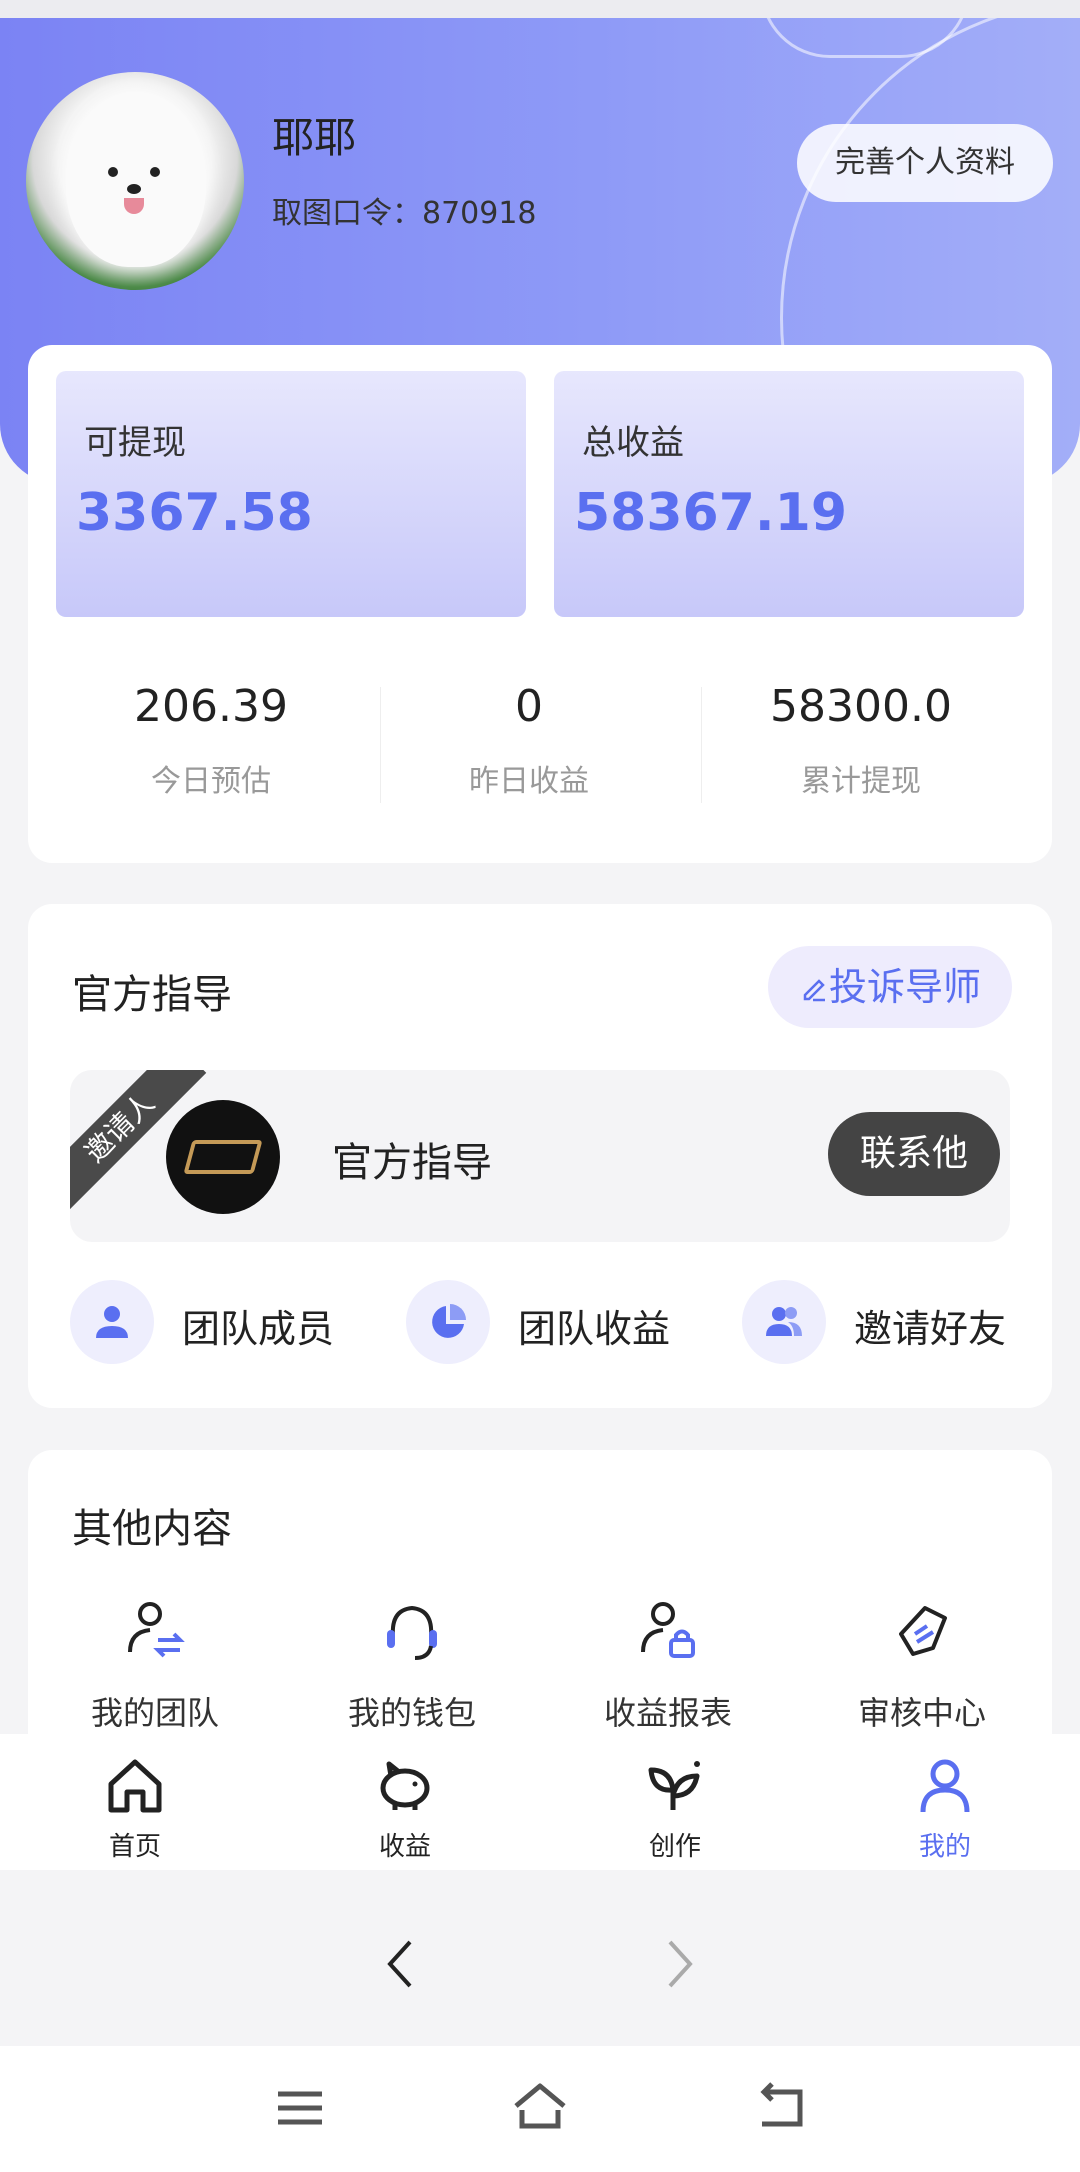  I want to click on stat-value: 206.39, so click(211, 706).